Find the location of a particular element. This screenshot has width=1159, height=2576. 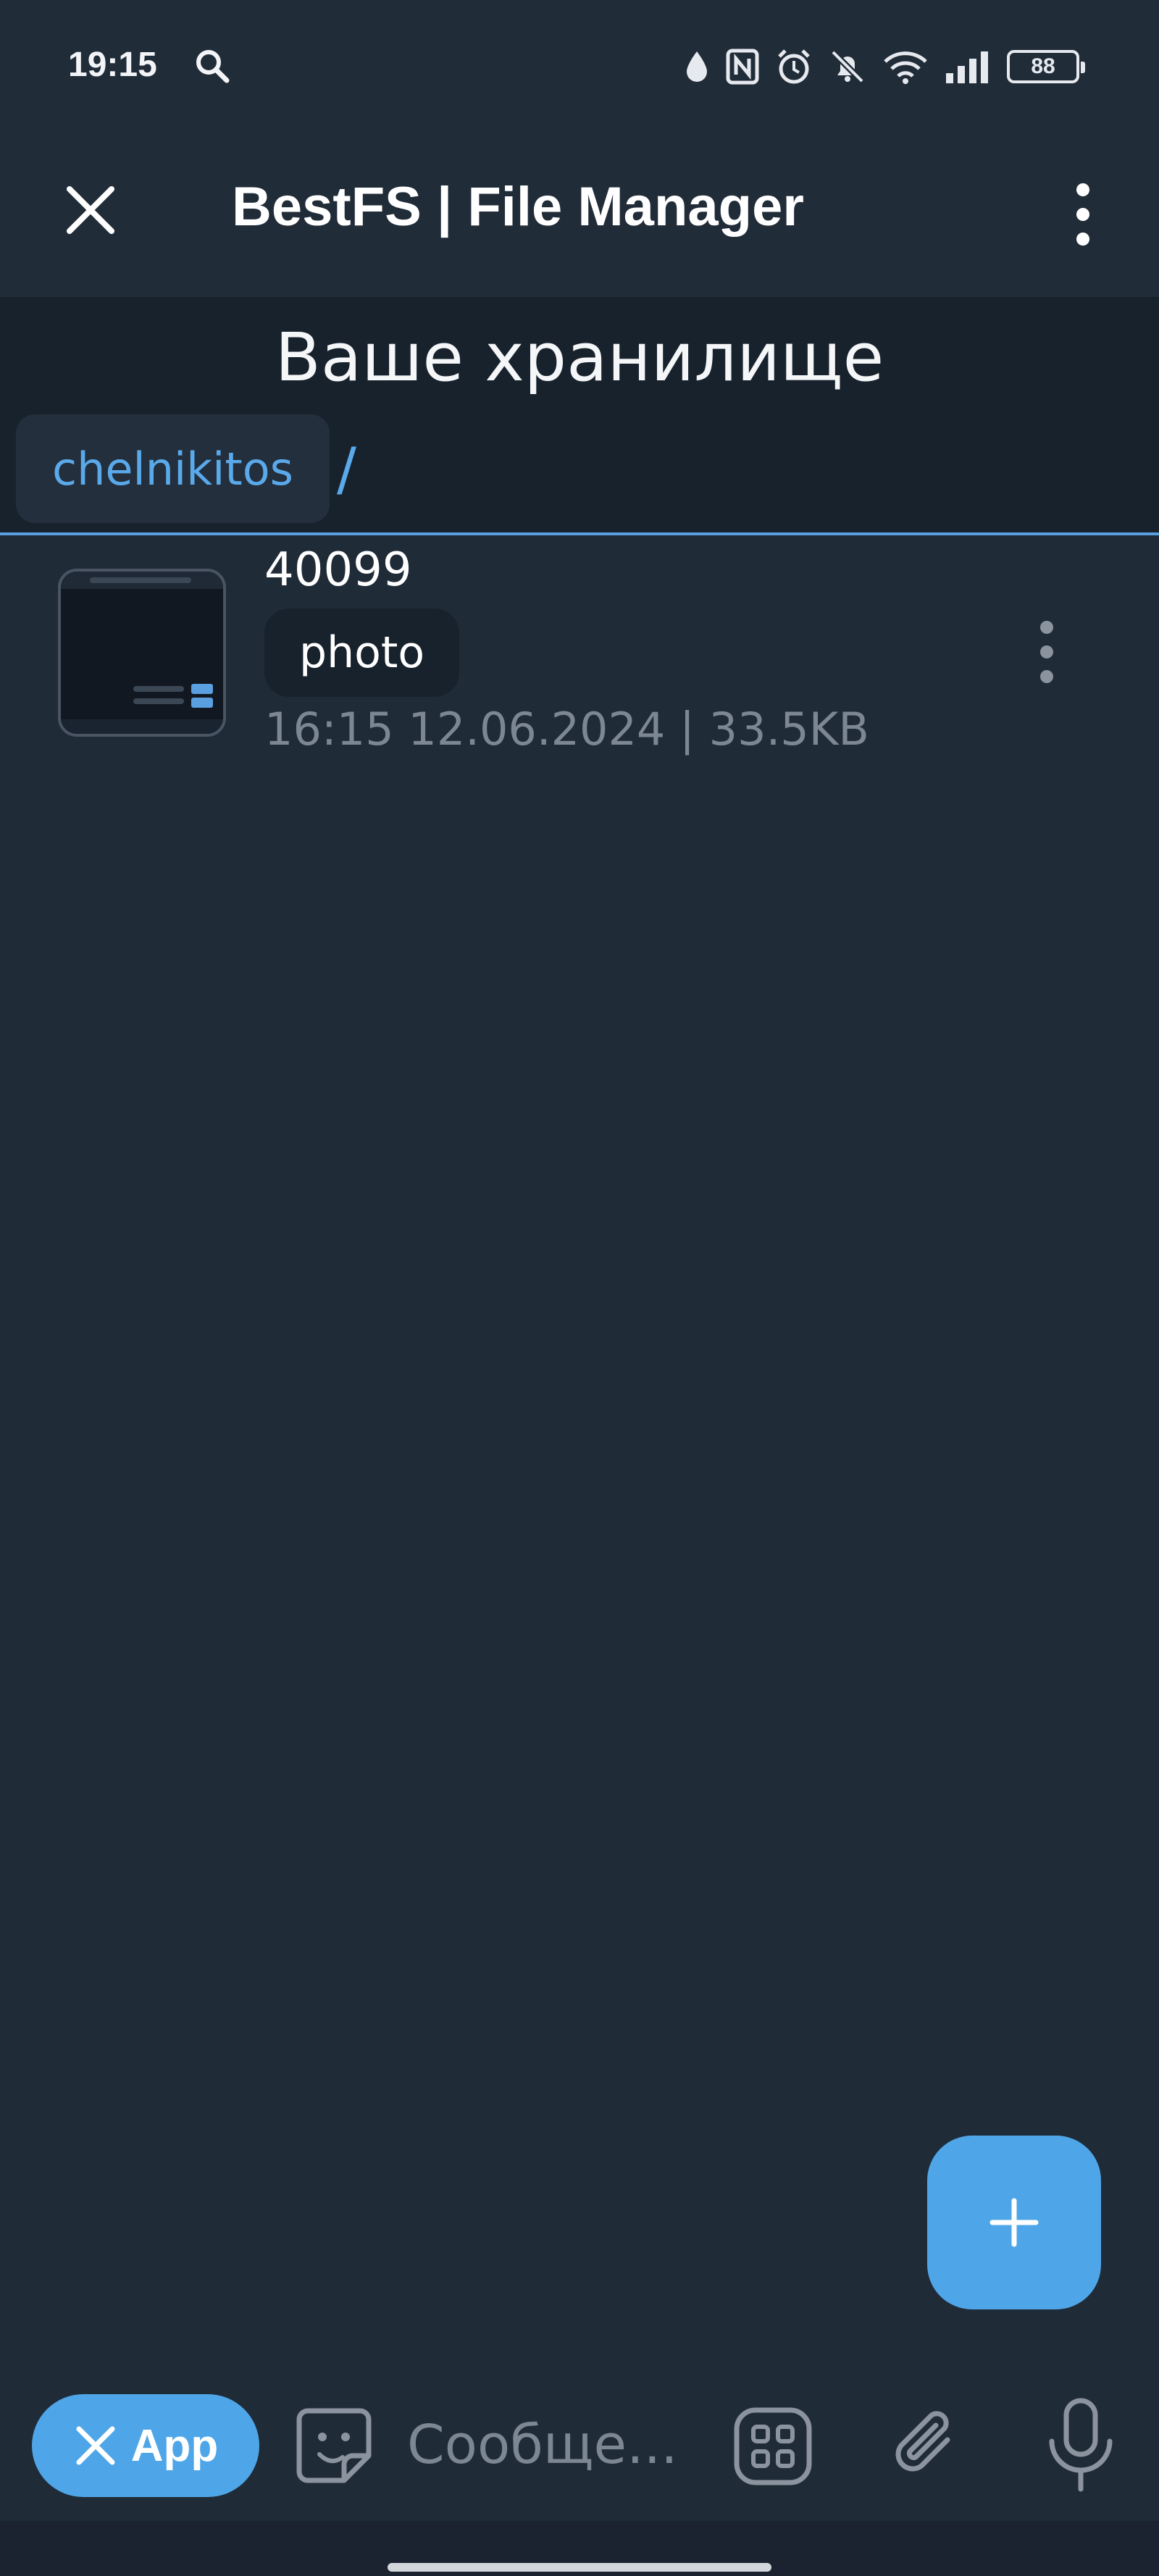

drop-icon is located at coordinates (697, 66).